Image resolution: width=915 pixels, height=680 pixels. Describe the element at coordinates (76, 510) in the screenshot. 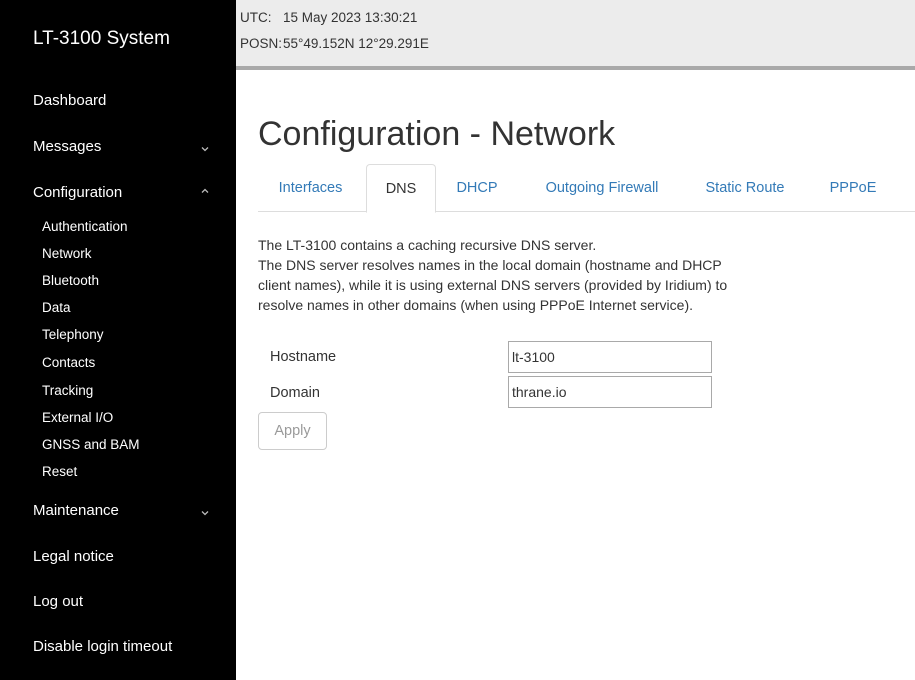

I see `sidebar-item-maintenance: Maintenance` at that location.